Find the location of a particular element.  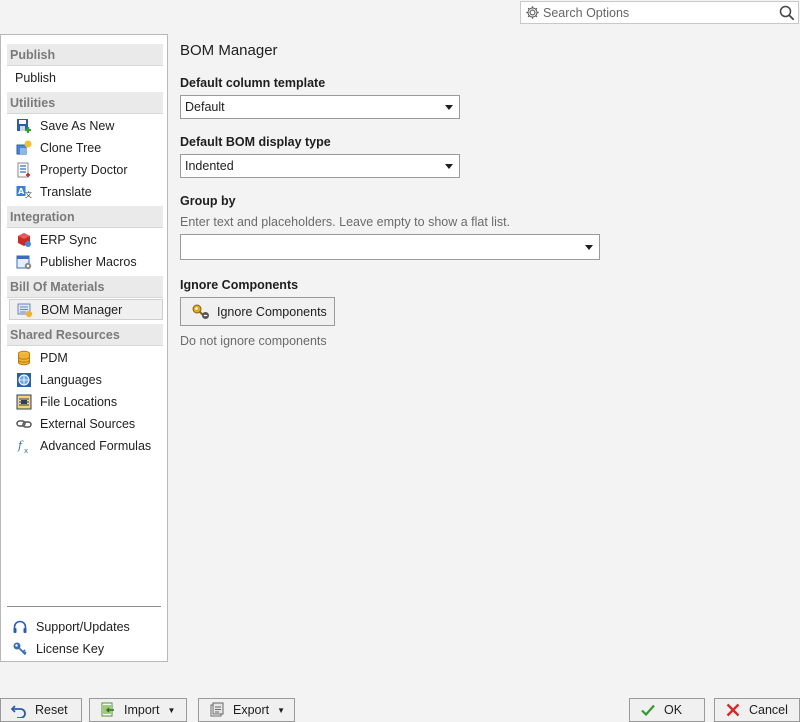

sidebar-item-file-locations: File Locations is located at coordinates (86, 401).